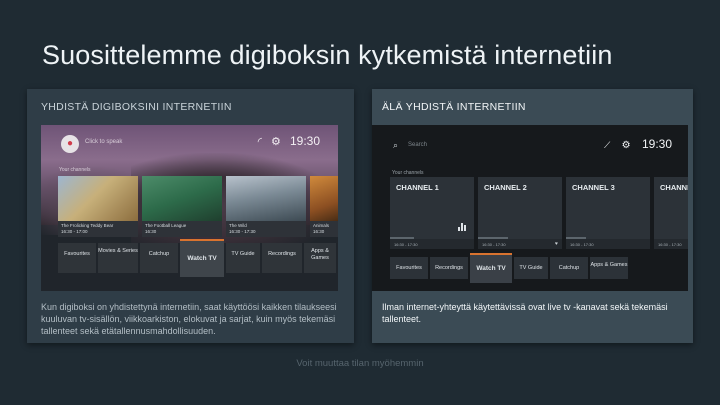  What do you see at coordinates (182, 229) in the screenshot?
I see `thumbnail-caption: The Football League 16:30` at bounding box center [182, 229].